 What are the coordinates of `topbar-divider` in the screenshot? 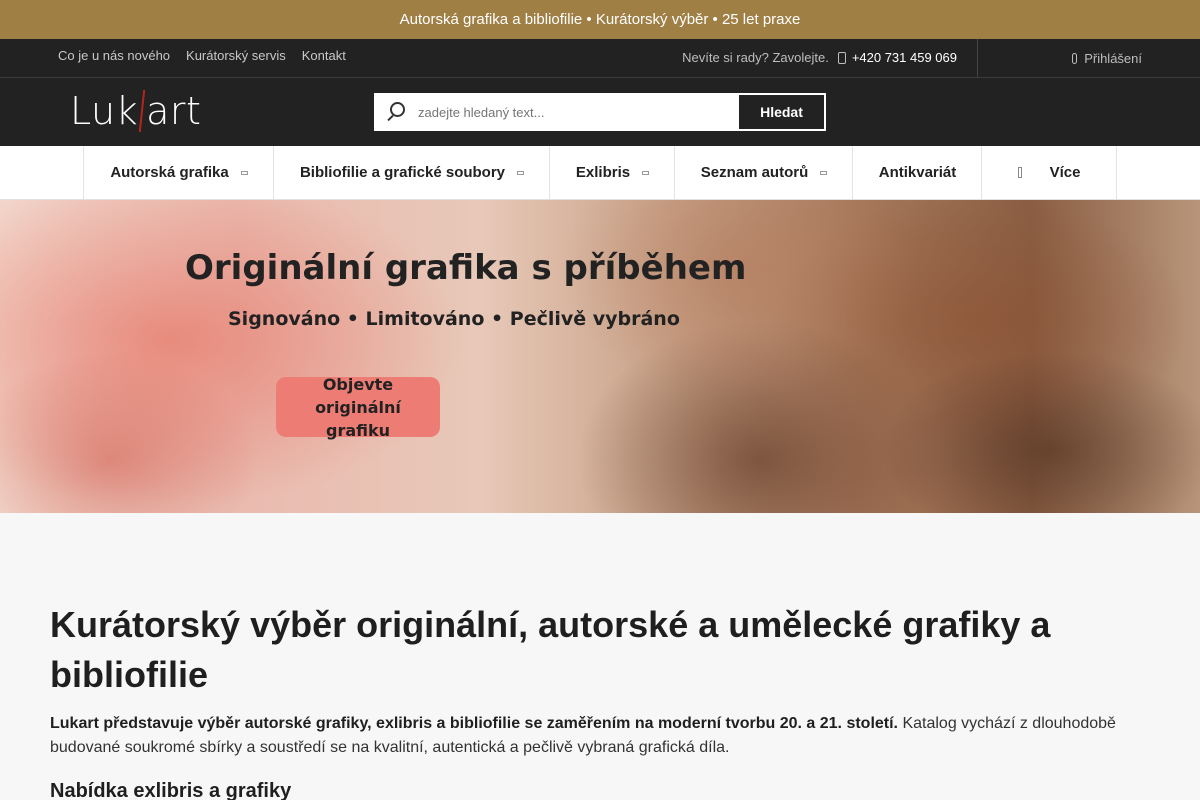 It's located at (977, 58).